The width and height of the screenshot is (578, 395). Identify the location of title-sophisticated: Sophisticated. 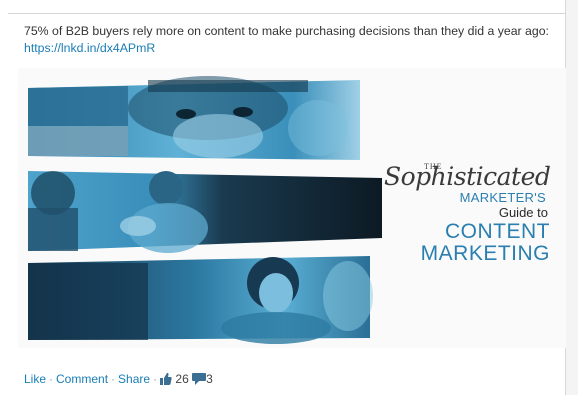
(467, 176).